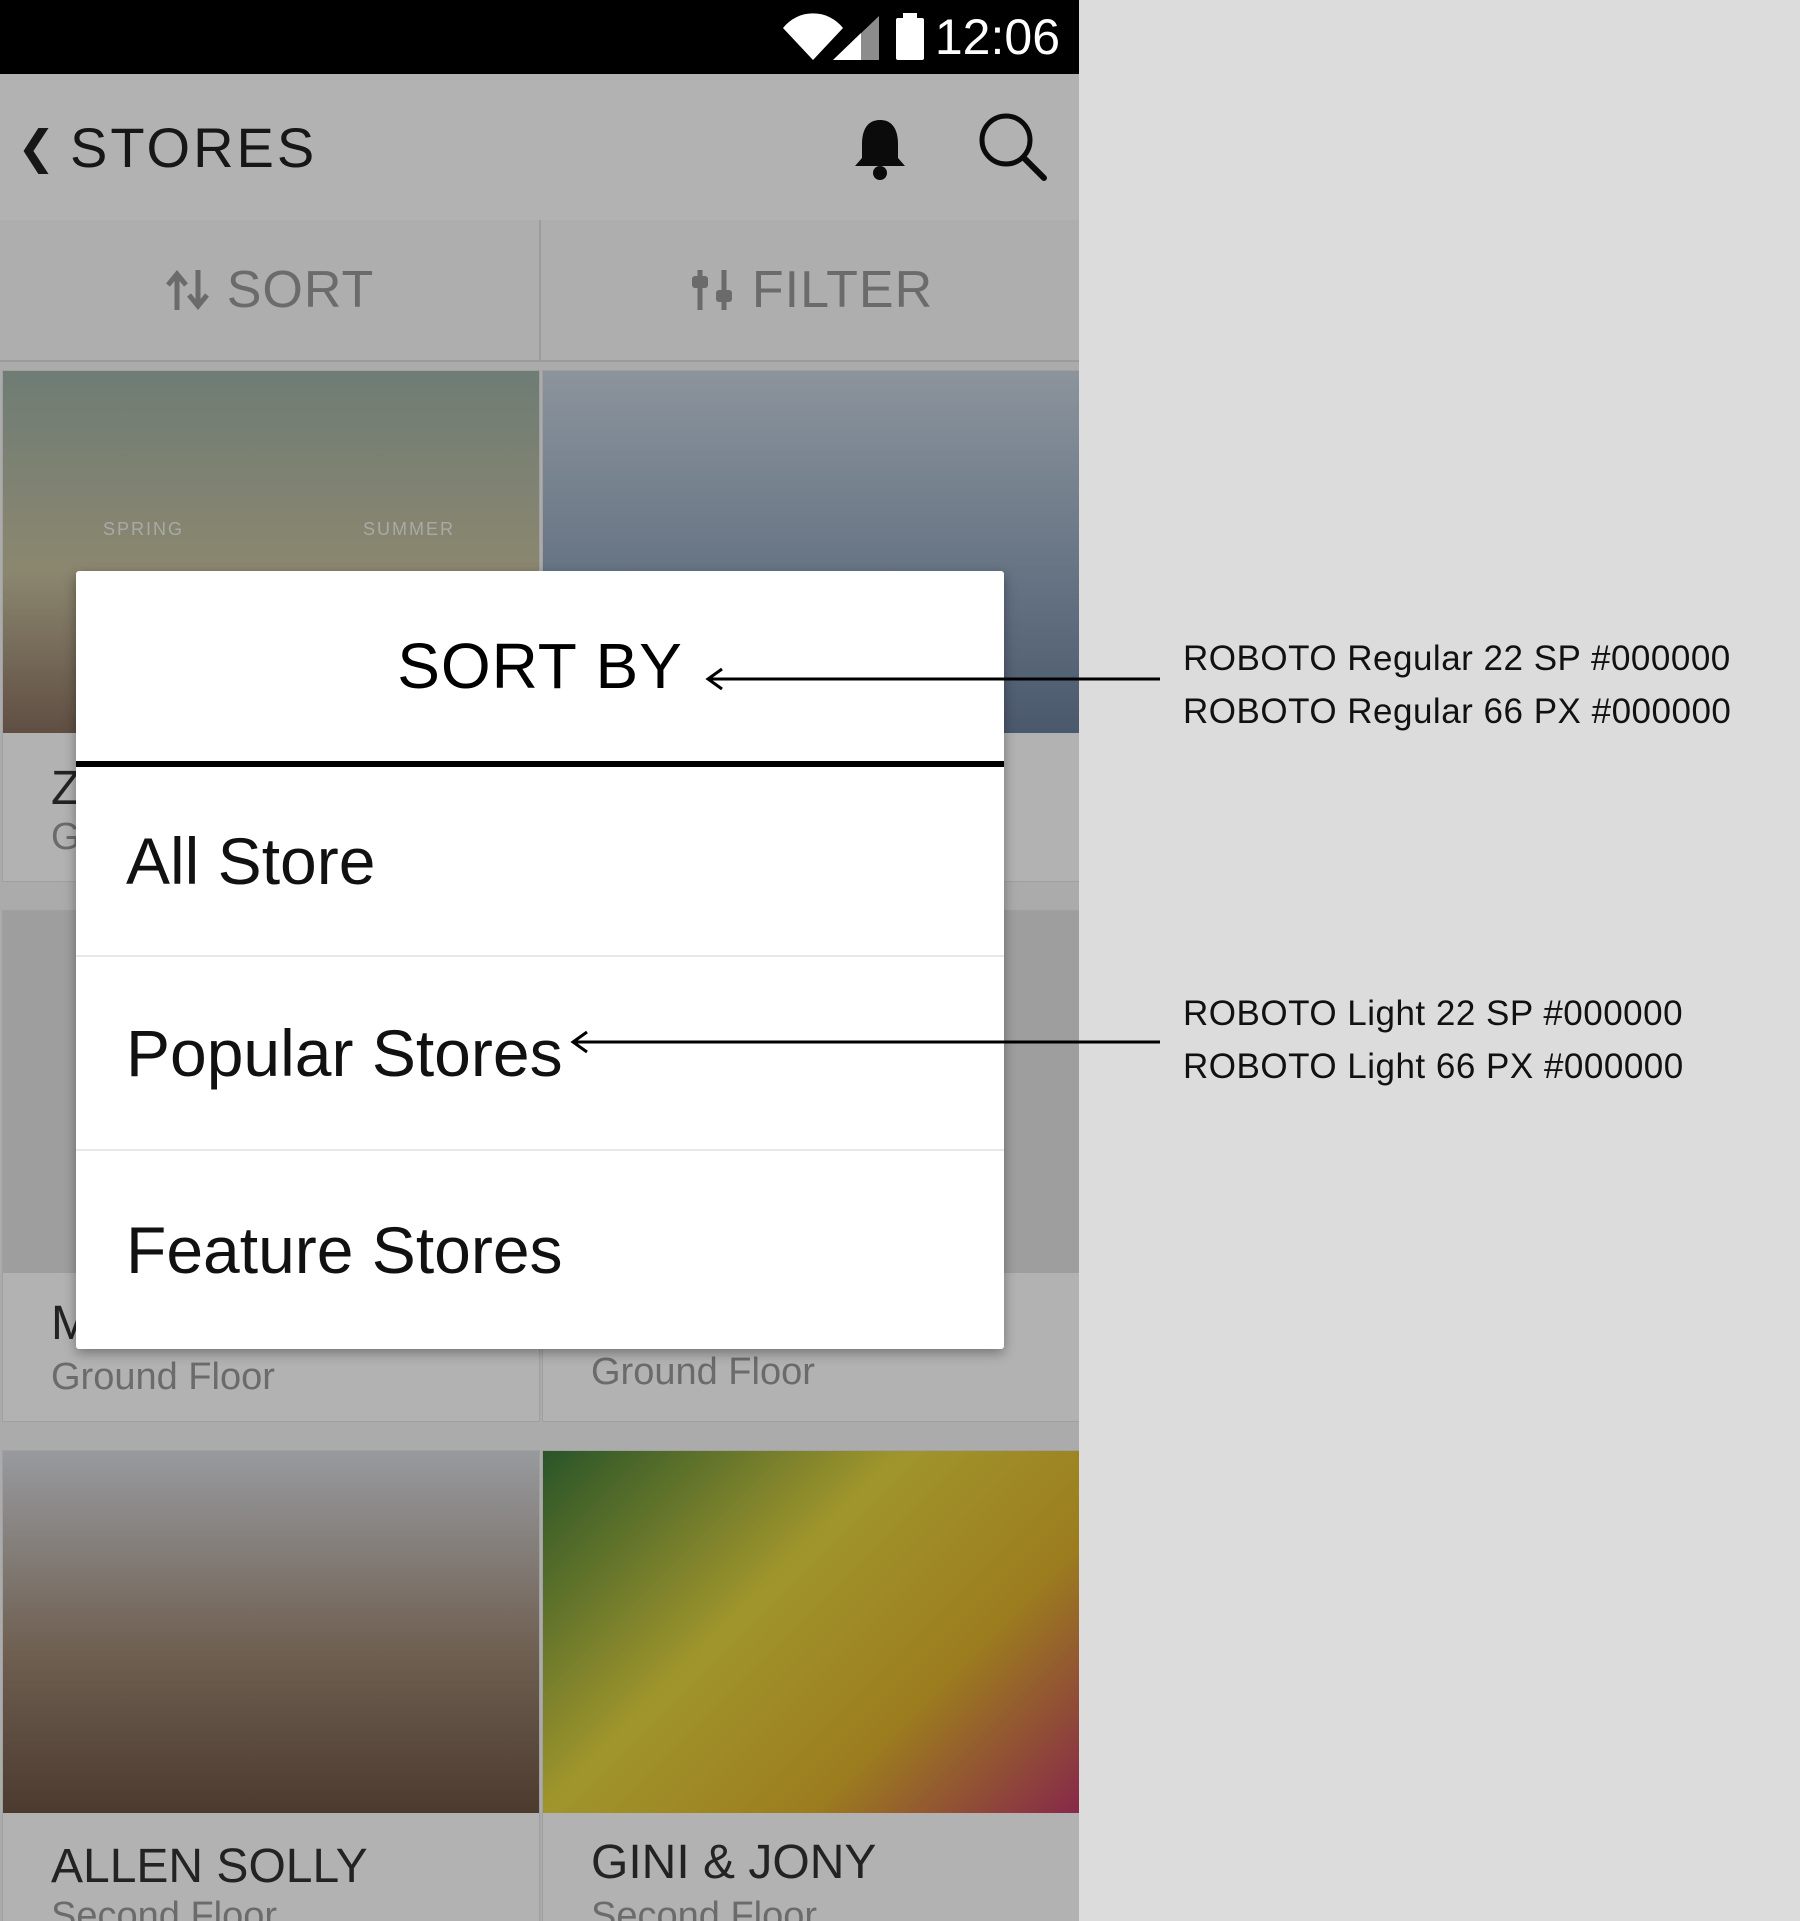 This screenshot has width=1800, height=1921. I want to click on annotation-line: ROBOTO Light 66 PX #000000, so click(1433, 1066).